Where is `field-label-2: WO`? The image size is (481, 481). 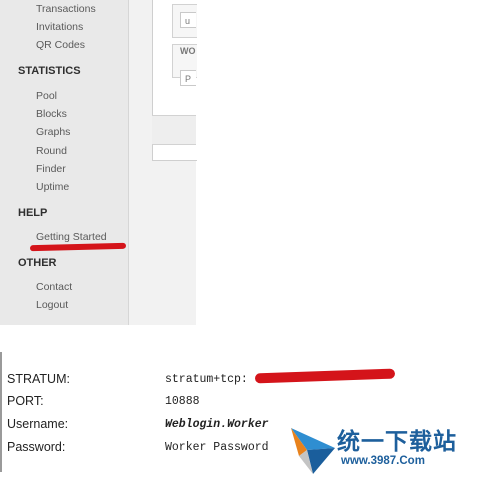 field-label-2: WO is located at coordinates (188, 51).